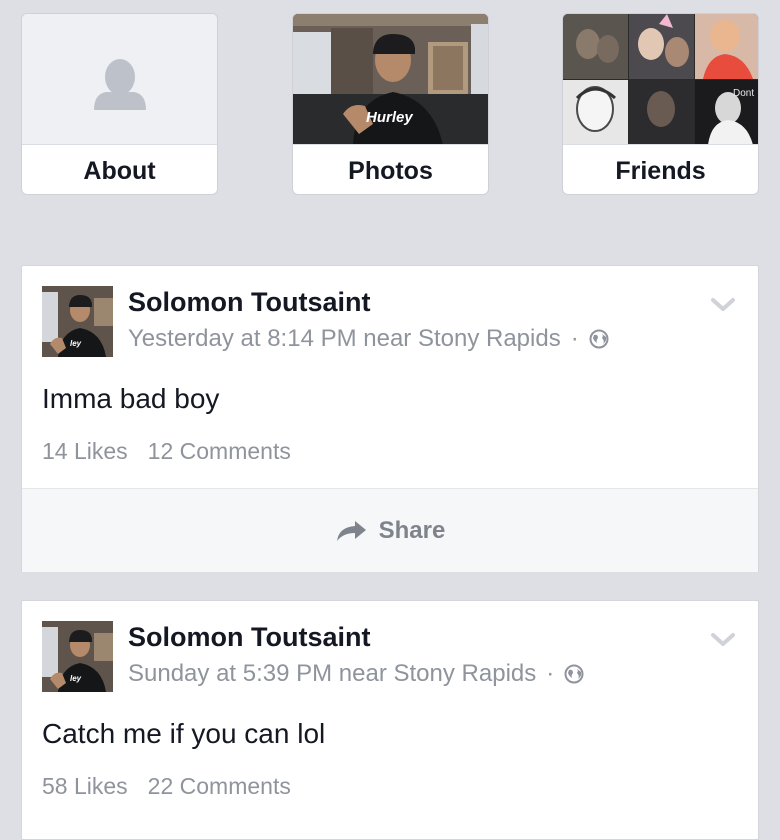 The width and height of the screenshot is (780, 840). I want to click on comments-count: 12 Comments, so click(219, 451).